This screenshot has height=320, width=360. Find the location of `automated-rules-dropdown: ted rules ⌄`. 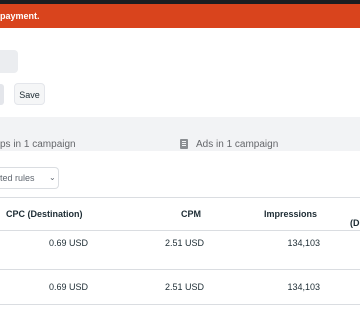

automated-rules-dropdown: ted rules ⌄ is located at coordinates (29, 178).